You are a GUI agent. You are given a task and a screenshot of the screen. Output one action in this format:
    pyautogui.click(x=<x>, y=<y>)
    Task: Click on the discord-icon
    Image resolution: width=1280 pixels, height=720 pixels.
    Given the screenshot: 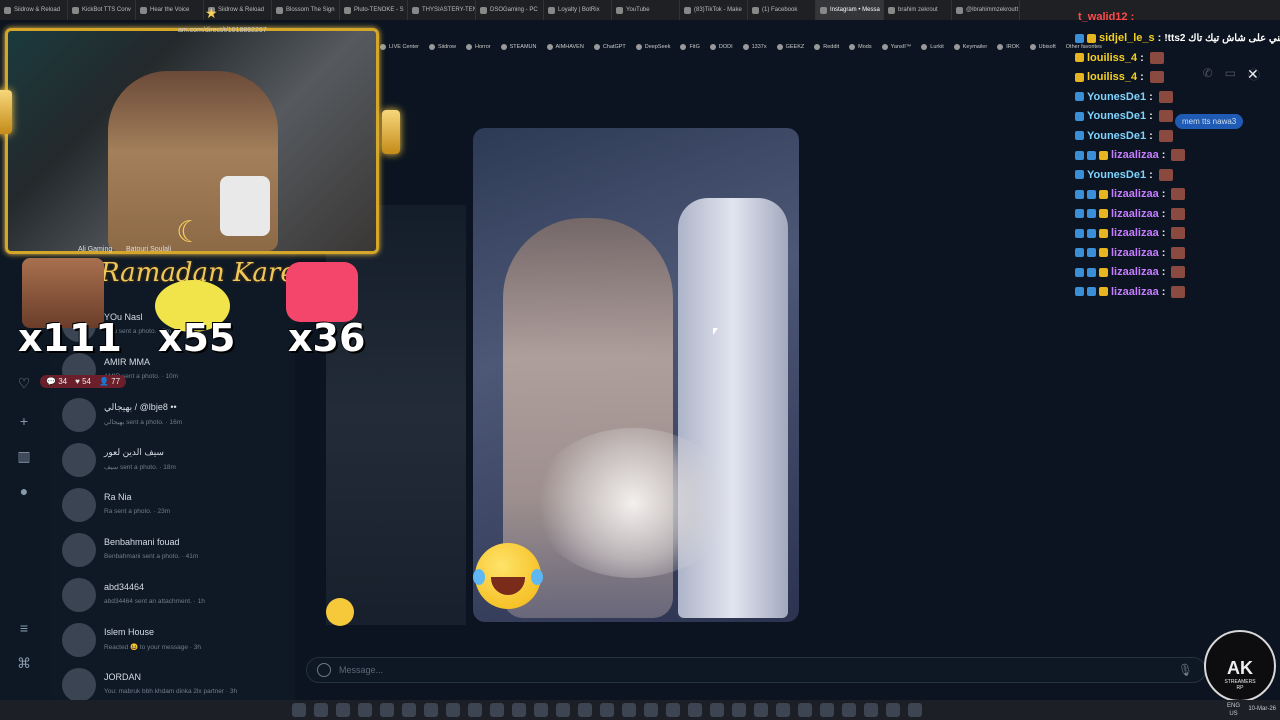 What is the action you would take?
    pyautogui.click(x=497, y=710)
    